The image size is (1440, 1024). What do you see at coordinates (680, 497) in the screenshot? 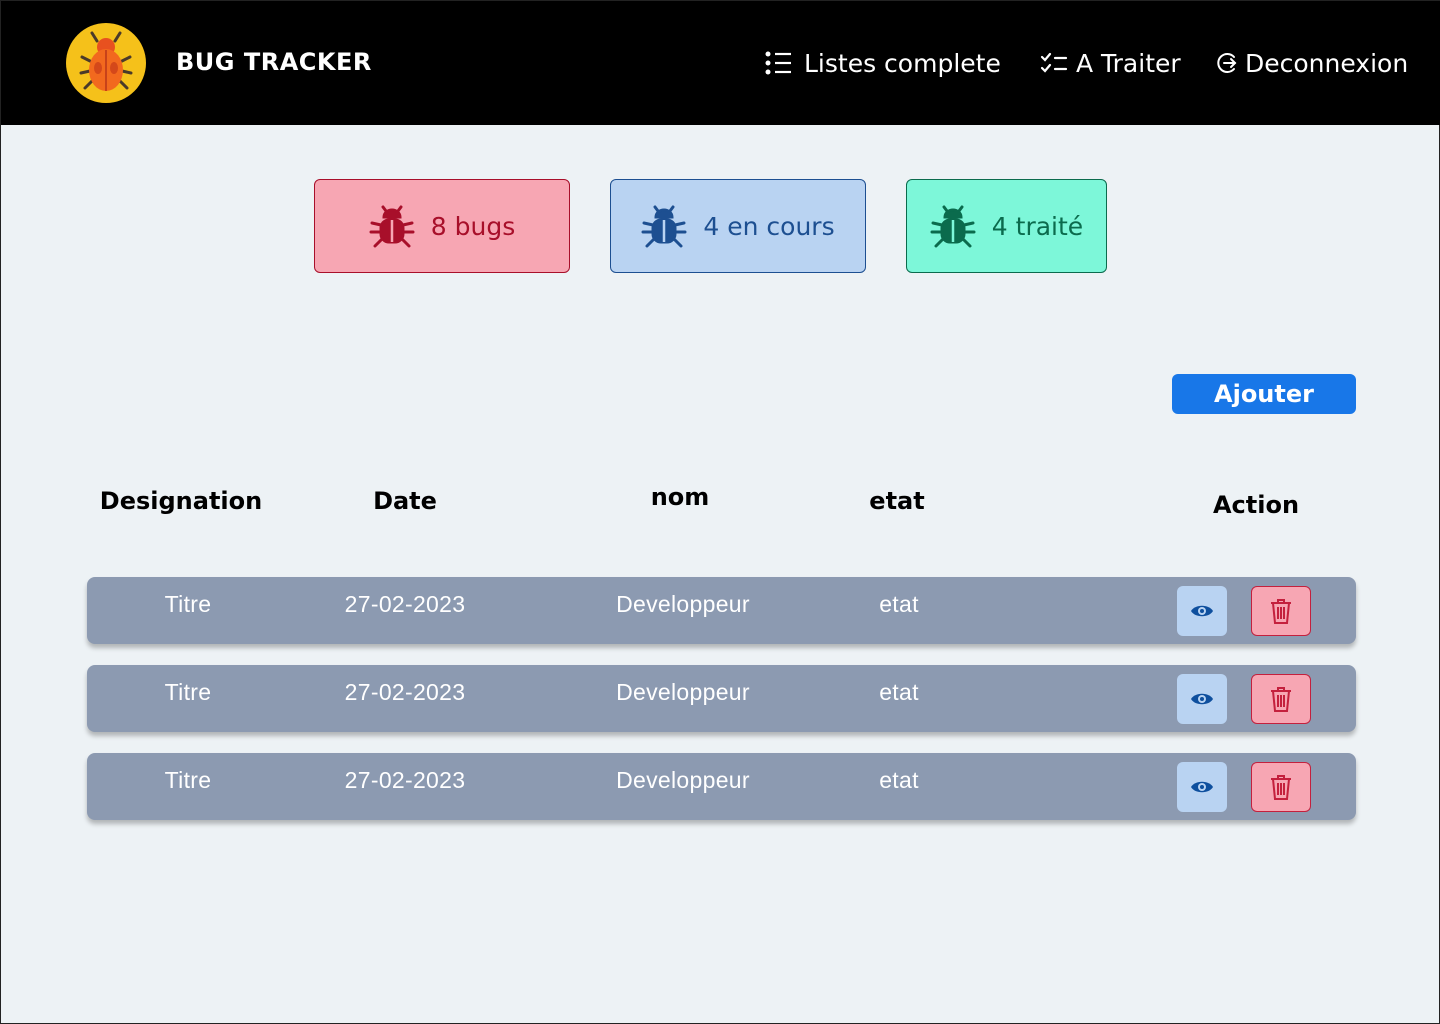
I see `column-header-nom: nom` at bounding box center [680, 497].